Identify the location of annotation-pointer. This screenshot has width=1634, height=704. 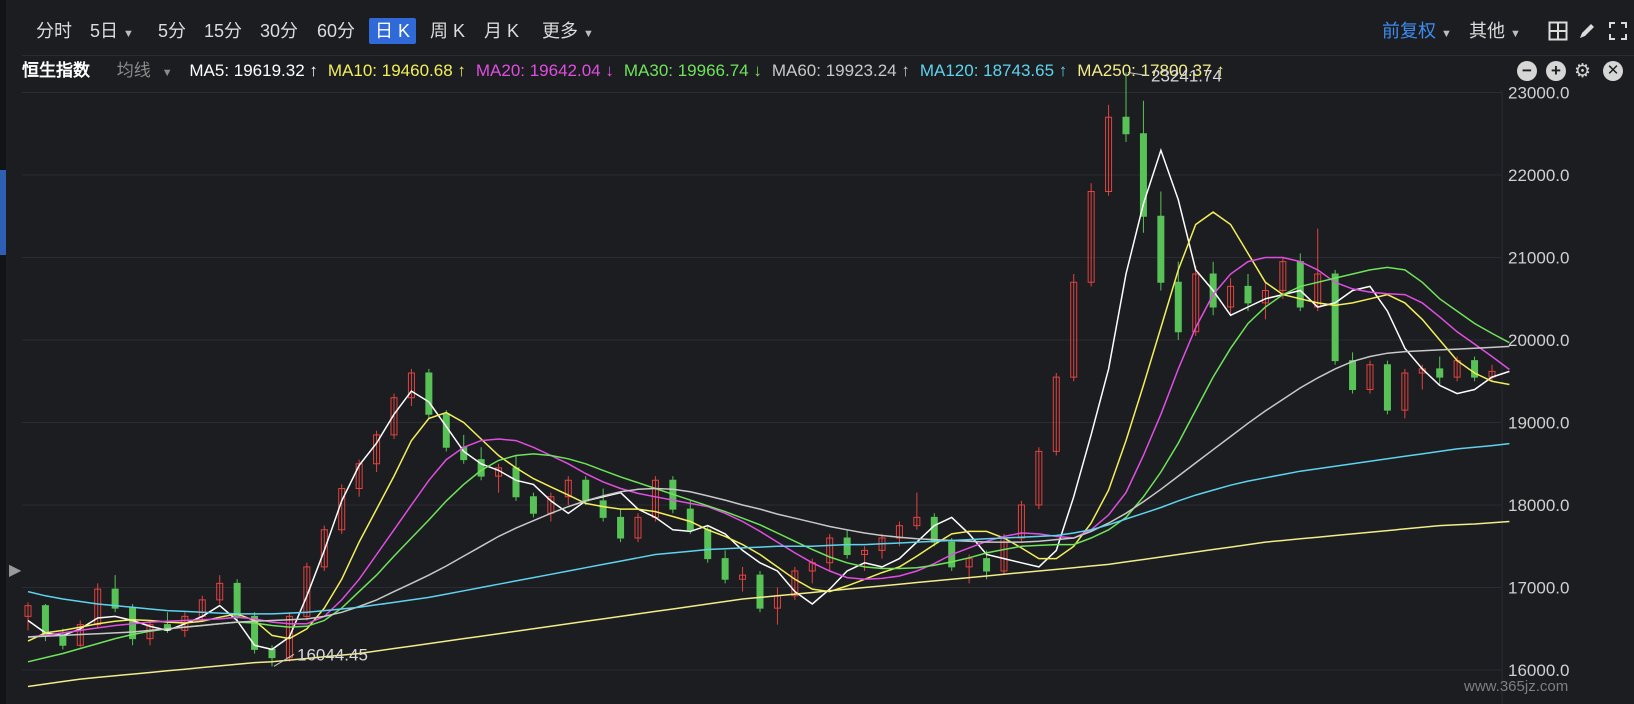
(1138, 74).